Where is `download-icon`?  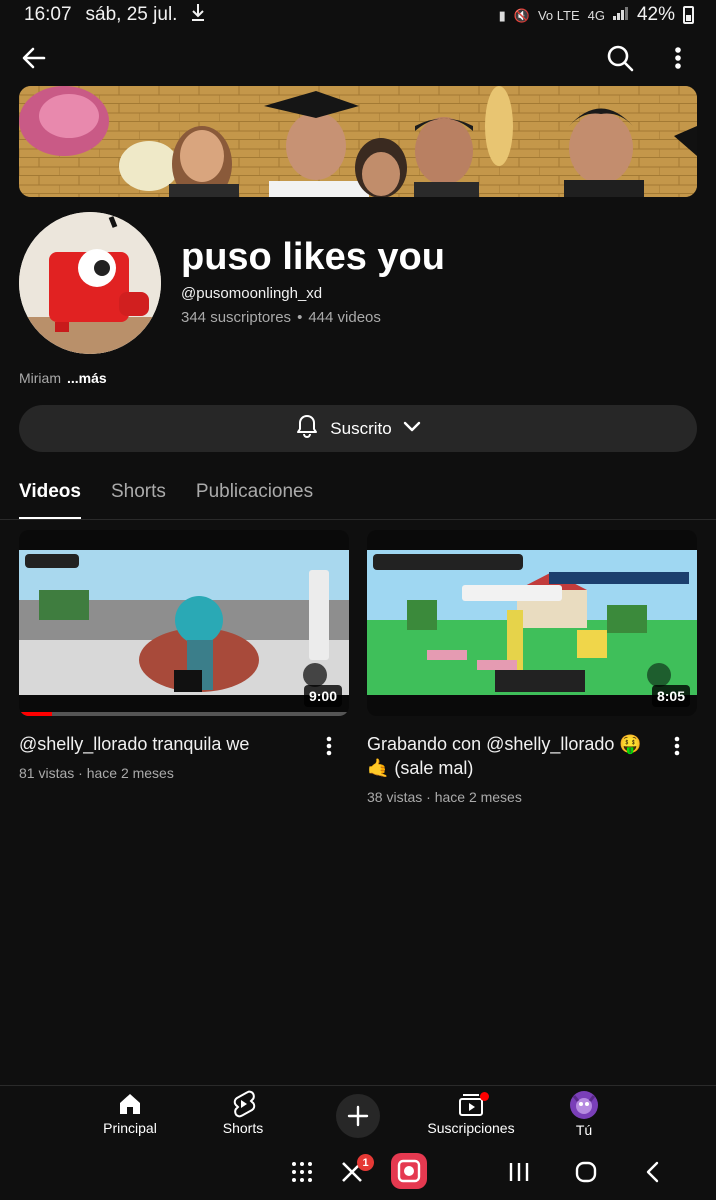
download-icon is located at coordinates (198, 15).